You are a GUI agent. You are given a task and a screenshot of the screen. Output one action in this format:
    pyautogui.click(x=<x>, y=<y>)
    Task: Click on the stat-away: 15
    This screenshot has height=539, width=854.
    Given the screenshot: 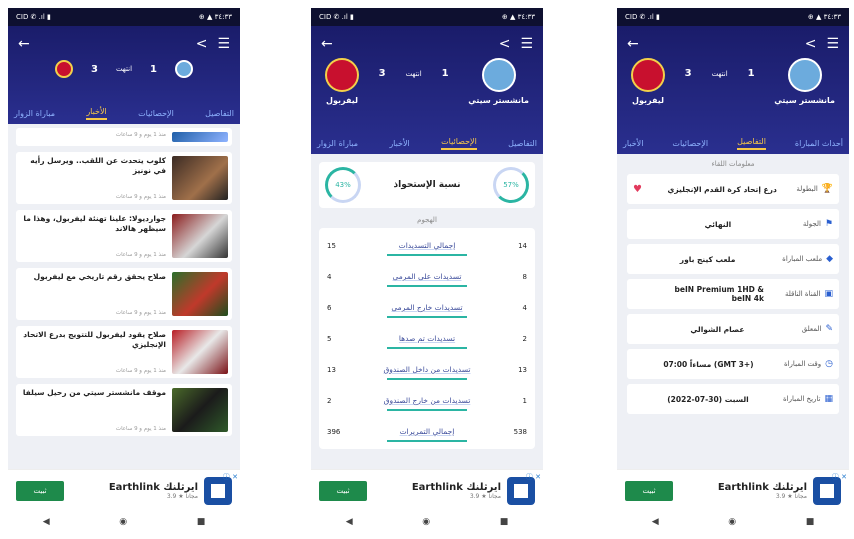 What is the action you would take?
    pyautogui.click(x=331, y=245)
    